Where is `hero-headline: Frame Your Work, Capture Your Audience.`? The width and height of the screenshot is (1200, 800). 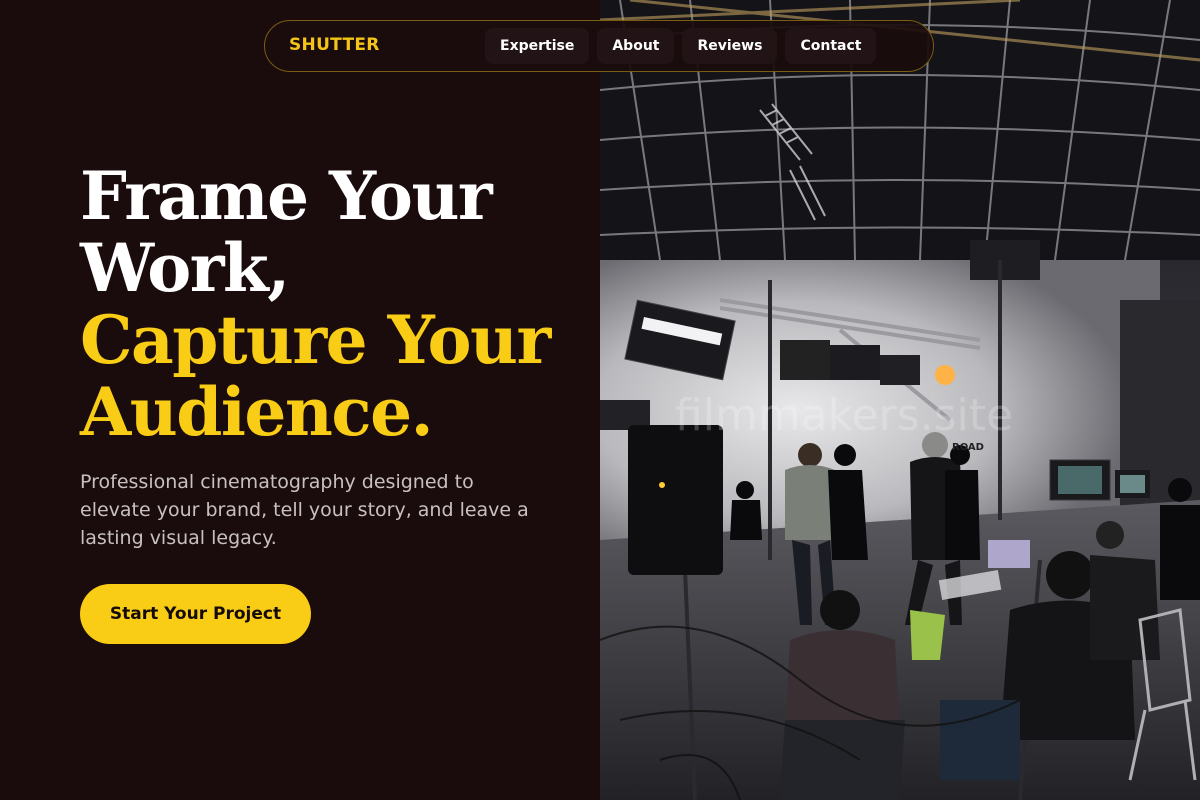
hero-headline: Frame Your Work, Capture Your Audience. is located at coordinates (315, 304).